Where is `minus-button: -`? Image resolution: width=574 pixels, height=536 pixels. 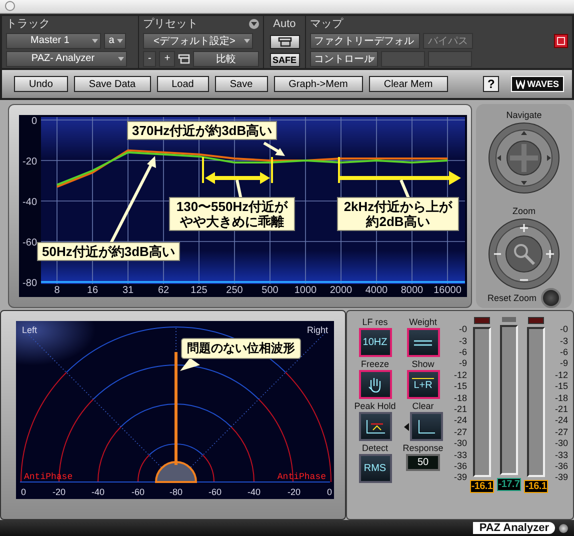
minus-button: - is located at coordinates (149, 58).